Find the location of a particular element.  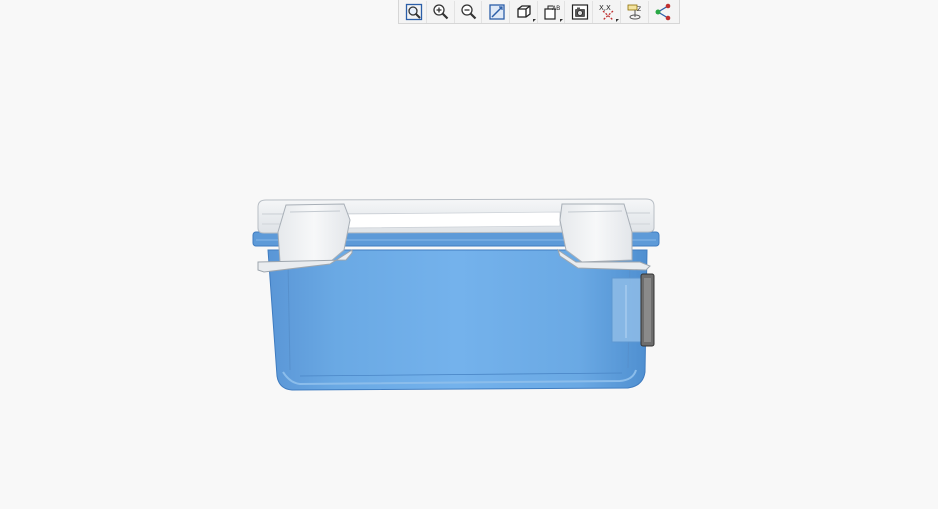

container-body is located at coordinates (457, 320).